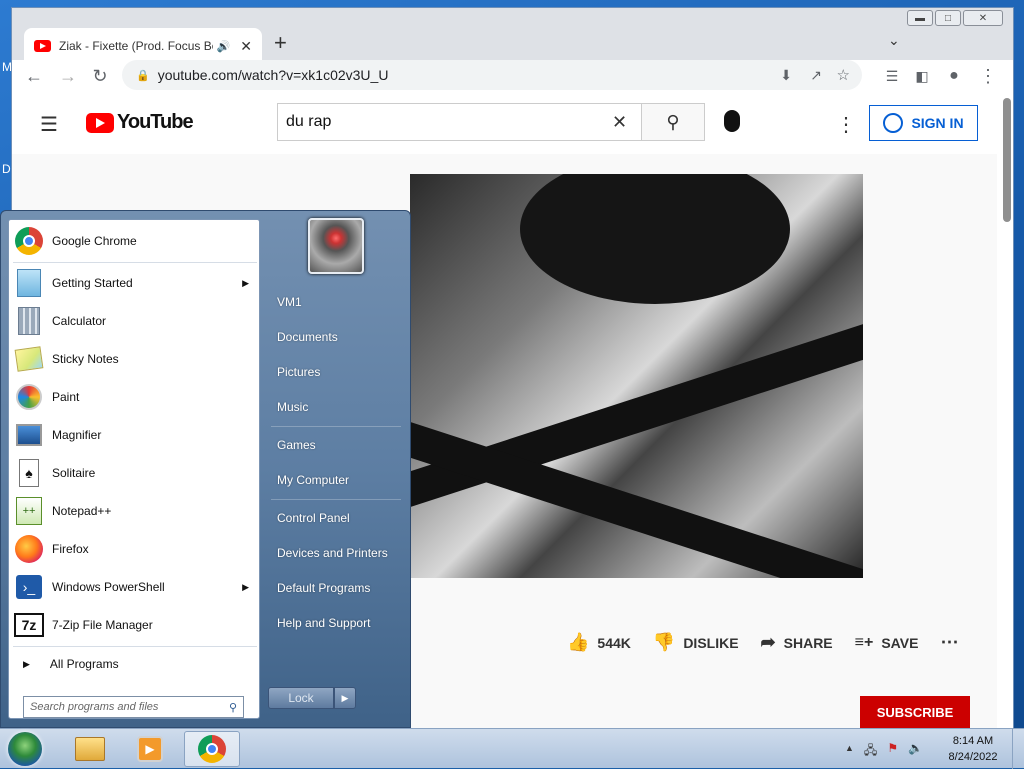 Image resolution: width=1024 pixels, height=769 pixels. What do you see at coordinates (797, 642) in the screenshot?
I see `share-button: ➦ SHARE` at bounding box center [797, 642].